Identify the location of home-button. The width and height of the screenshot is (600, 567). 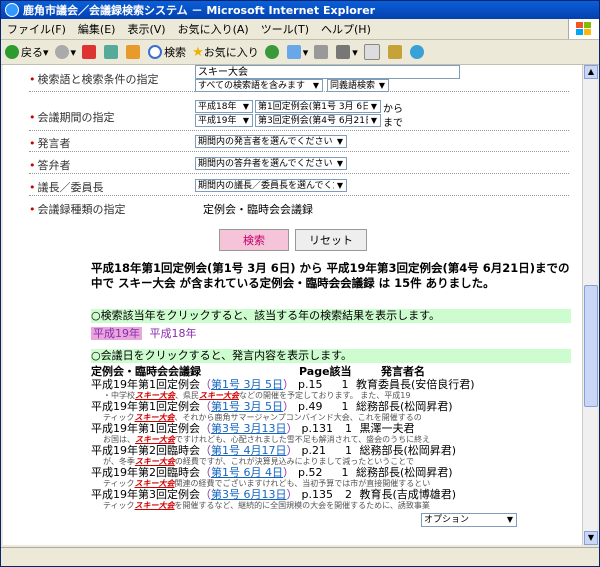
(134, 52).